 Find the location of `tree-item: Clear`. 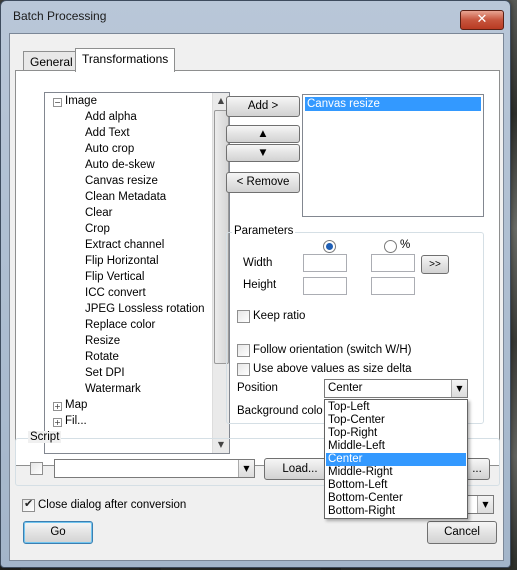

tree-item: Clear is located at coordinates (98, 213).